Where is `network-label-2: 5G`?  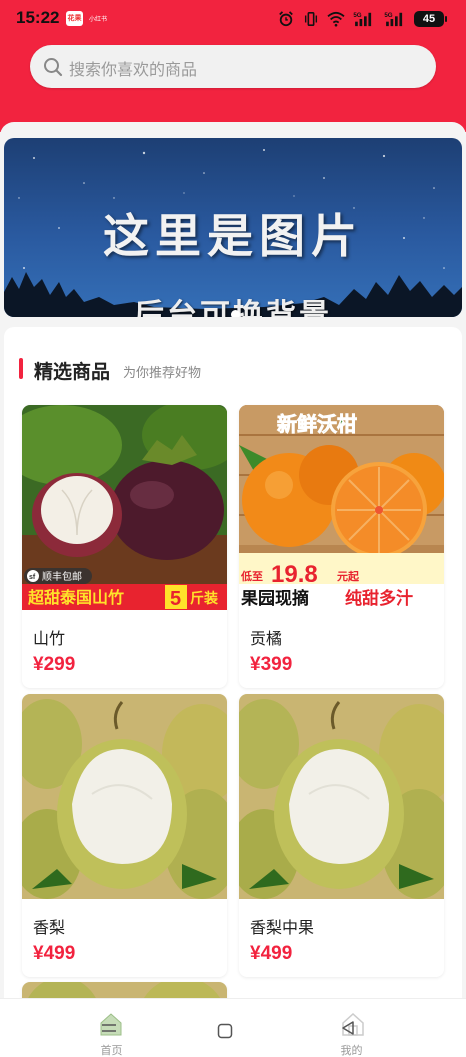
network-label-2: 5G is located at coordinates (388, 15).